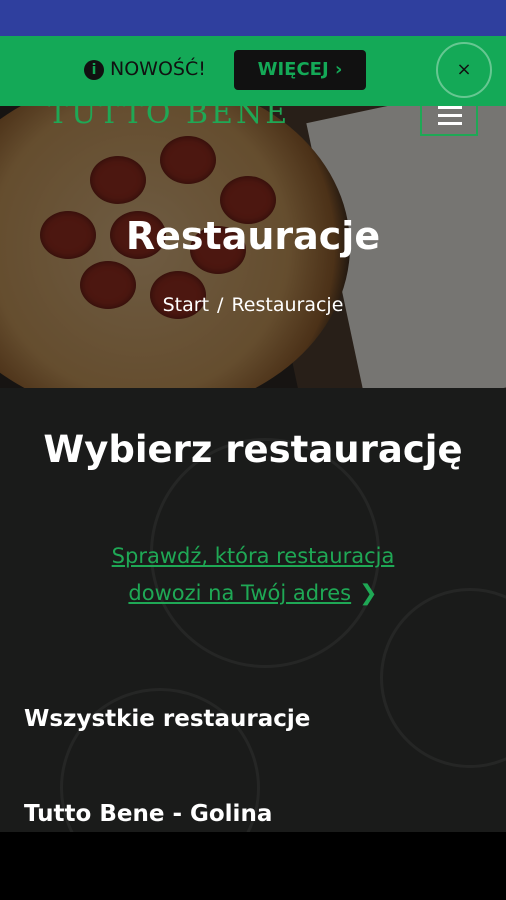  I want to click on more-button: WIĘCEJ ›, so click(300, 70).